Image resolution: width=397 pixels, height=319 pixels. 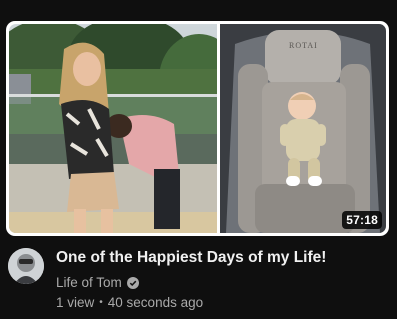 What do you see at coordinates (75, 302) in the screenshot?
I see `view-count: 1 view` at bounding box center [75, 302].